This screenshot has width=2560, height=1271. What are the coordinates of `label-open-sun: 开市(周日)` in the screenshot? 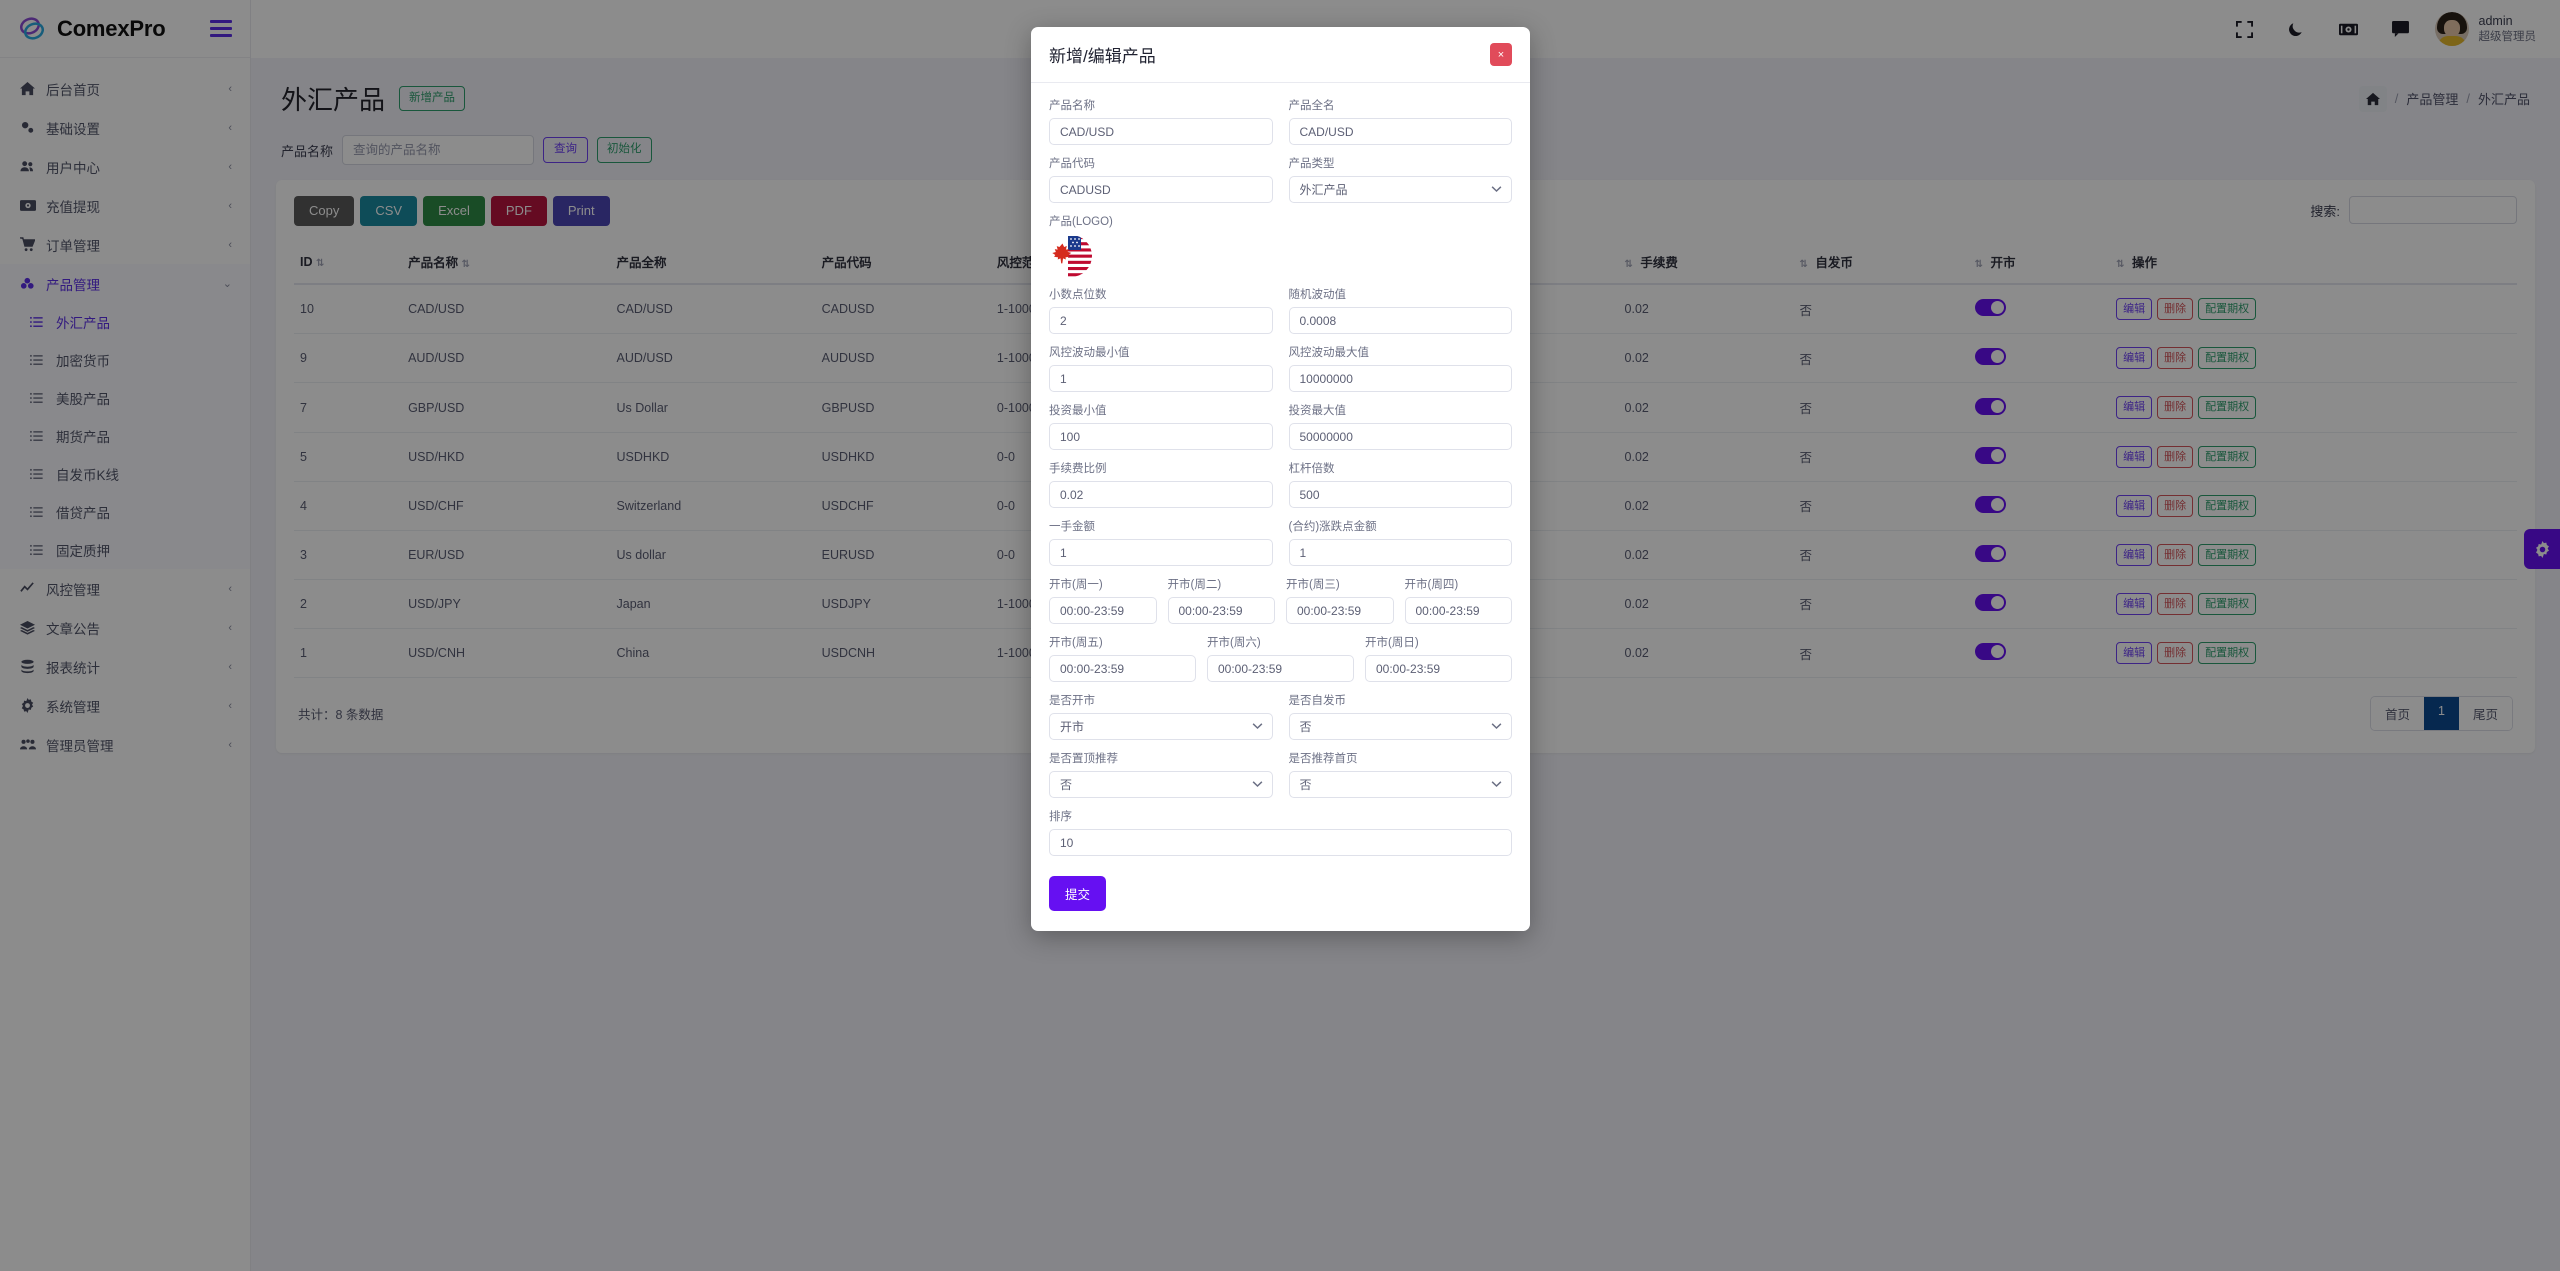 It's located at (1392, 643).